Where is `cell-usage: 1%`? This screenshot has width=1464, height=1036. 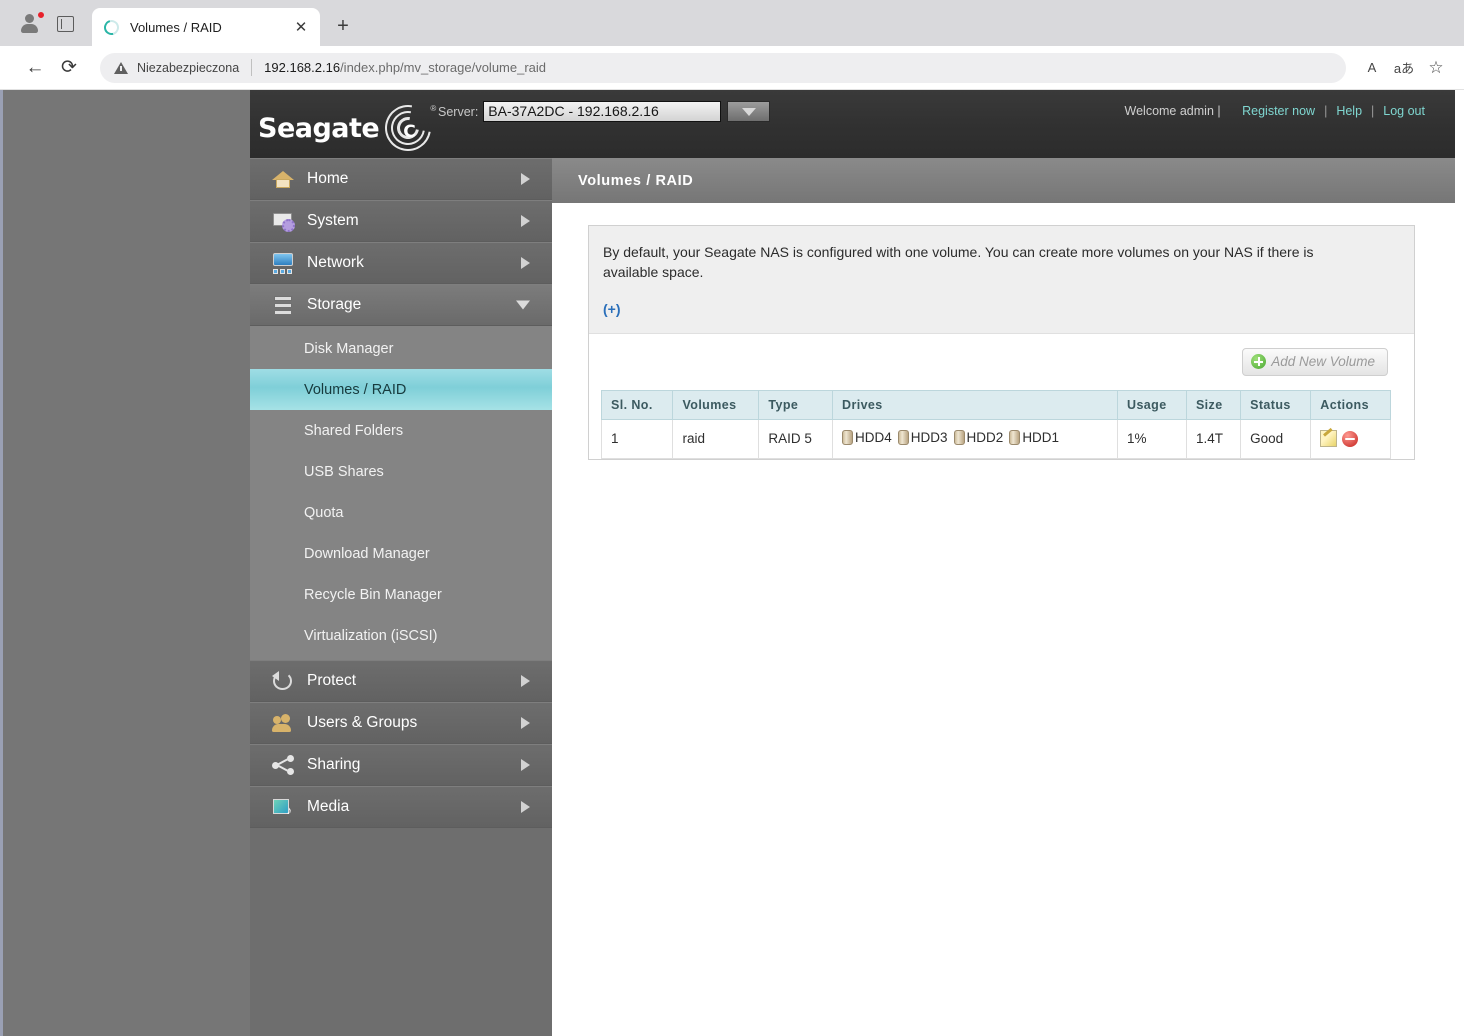 cell-usage: 1% is located at coordinates (1152, 438).